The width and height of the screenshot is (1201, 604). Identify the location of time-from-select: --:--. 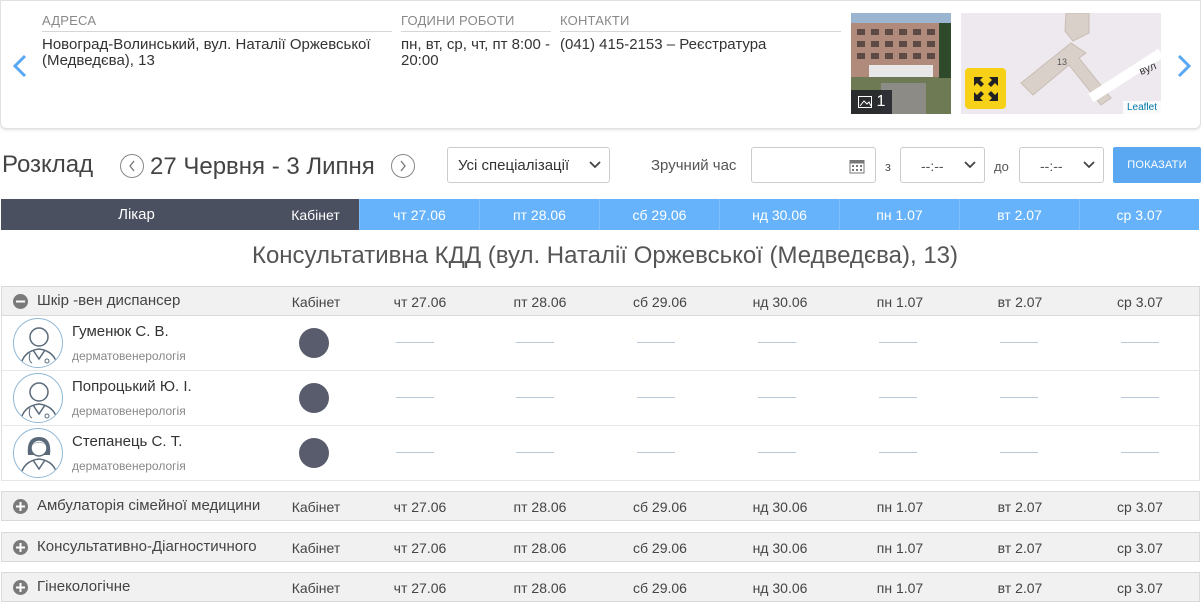
(942, 165).